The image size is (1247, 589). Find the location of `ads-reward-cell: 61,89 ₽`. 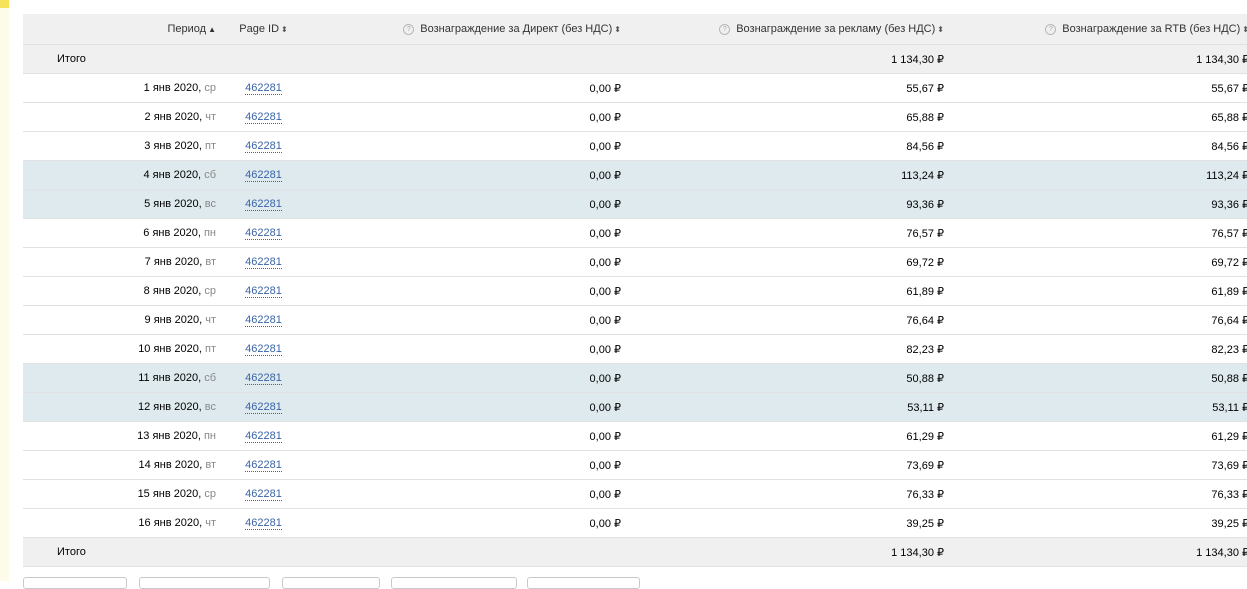

ads-reward-cell: 61,89 ₽ is located at coordinates (787, 291).